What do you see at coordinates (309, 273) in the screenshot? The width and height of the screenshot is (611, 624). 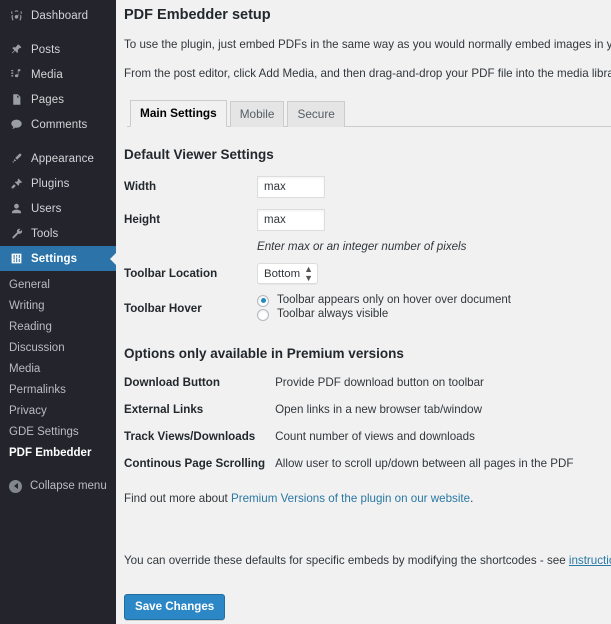 I see `chevron-updown-icon: ▲ ▼` at bounding box center [309, 273].